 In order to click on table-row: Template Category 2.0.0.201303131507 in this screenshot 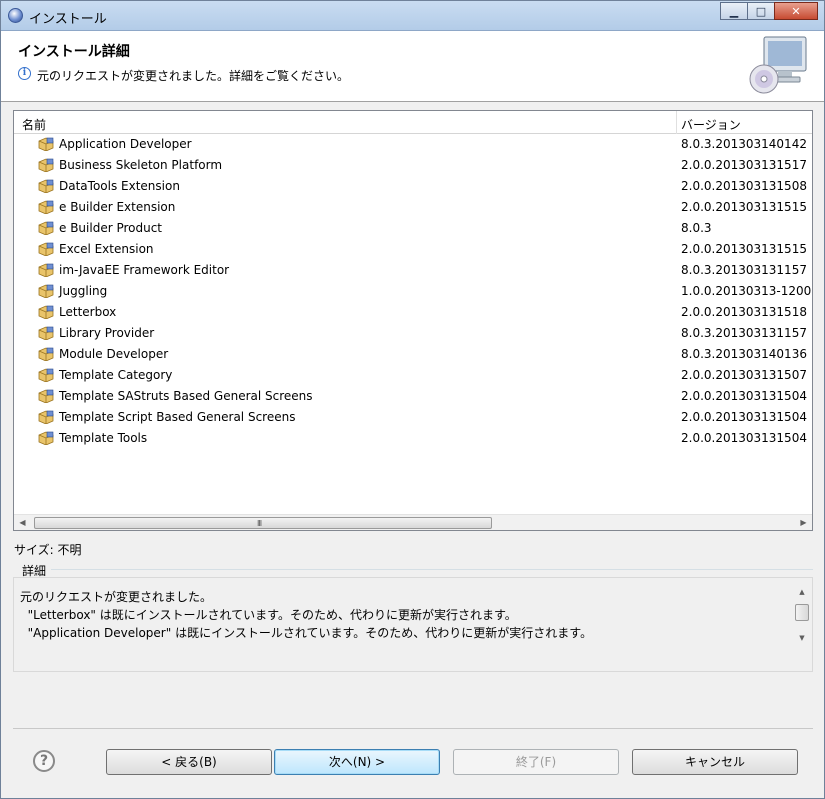, I will do `click(413, 375)`.